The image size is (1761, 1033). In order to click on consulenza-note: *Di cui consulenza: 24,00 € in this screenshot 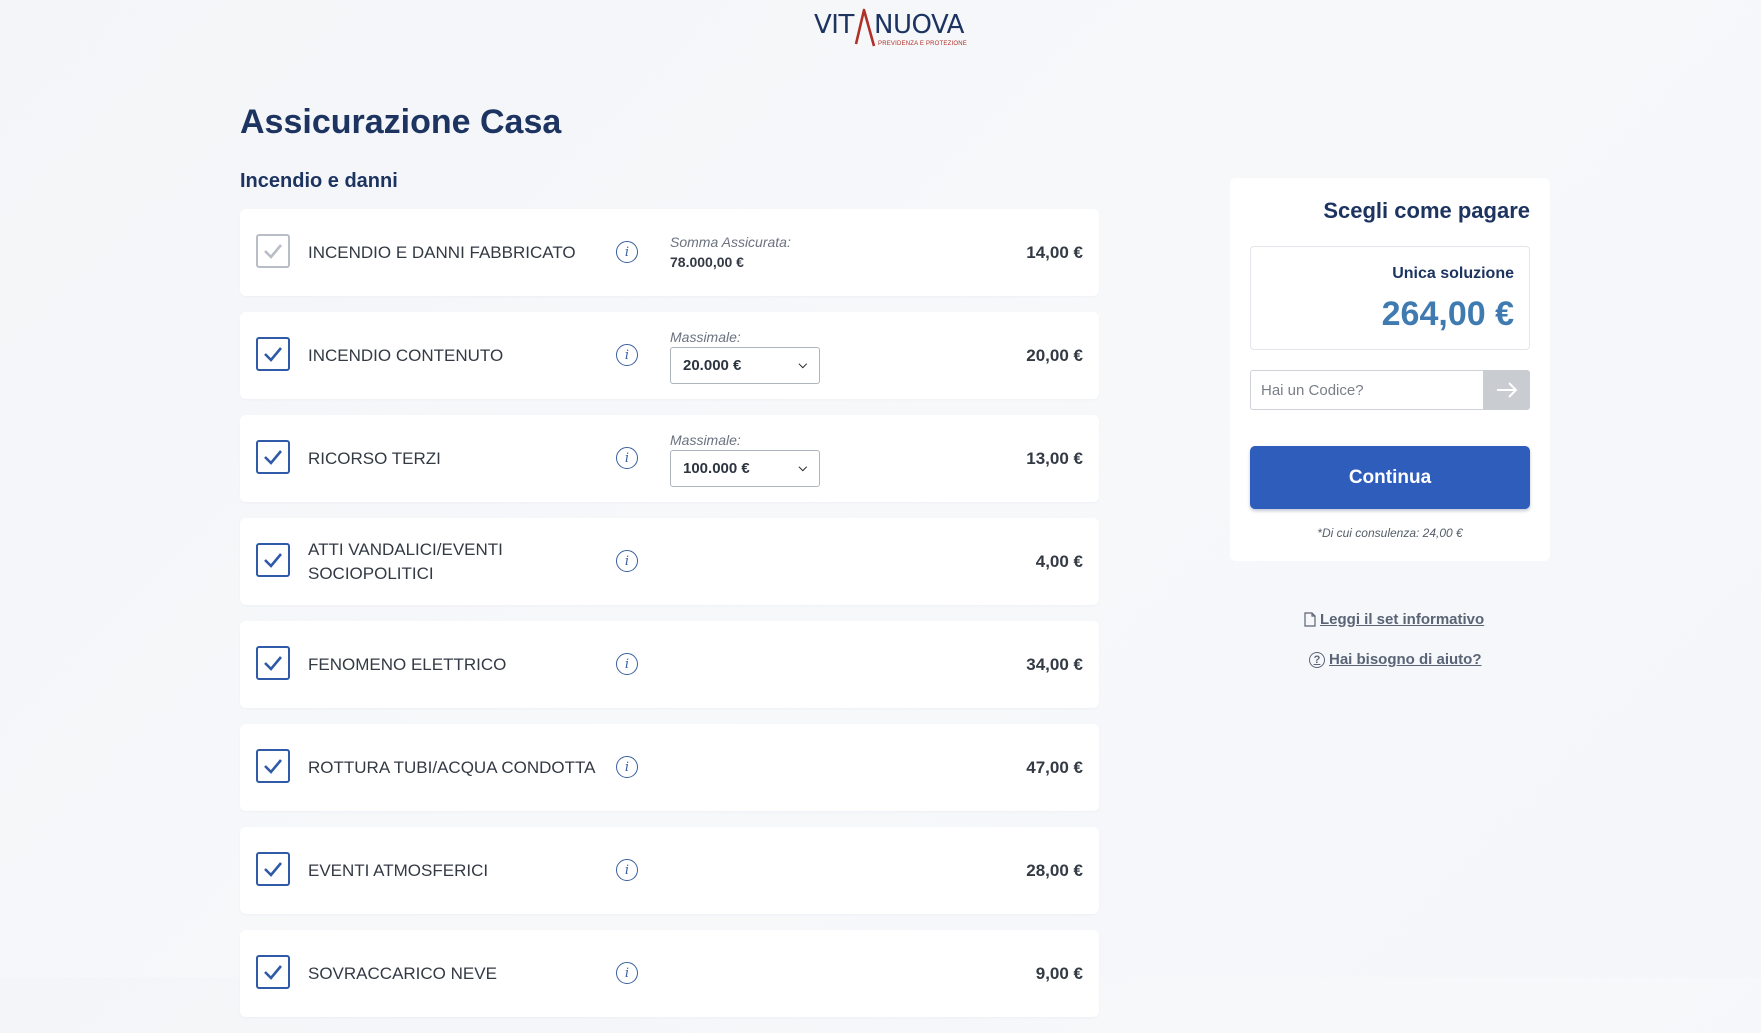, I will do `click(1390, 533)`.